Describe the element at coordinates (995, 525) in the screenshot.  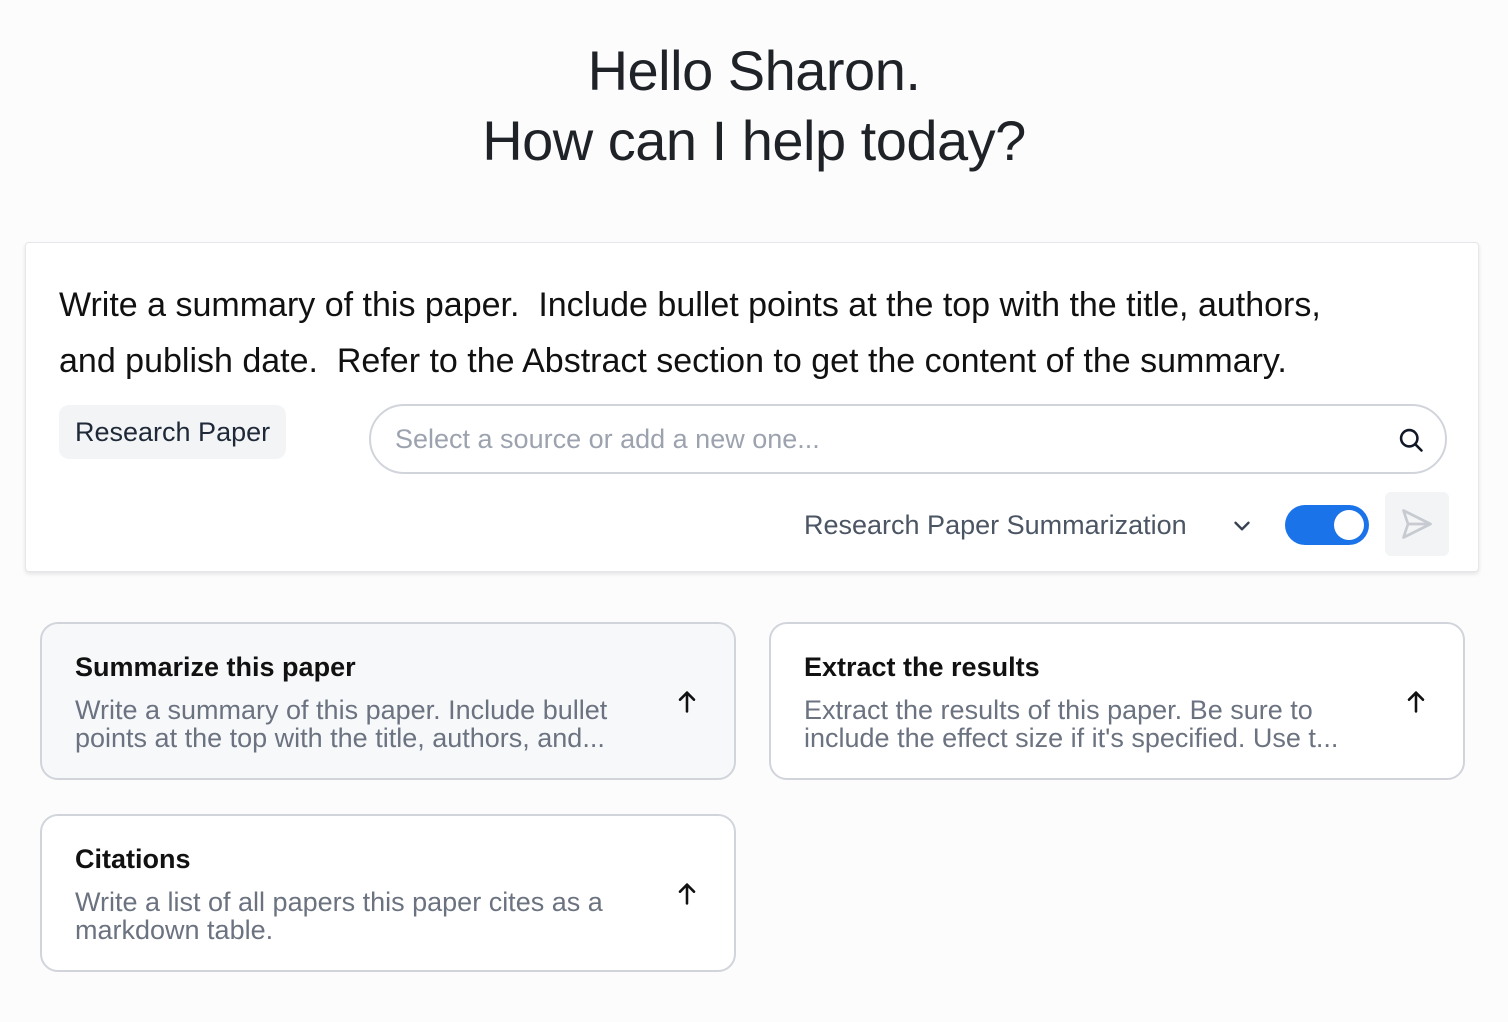
I see `template-select: Research Paper Summarization` at that location.